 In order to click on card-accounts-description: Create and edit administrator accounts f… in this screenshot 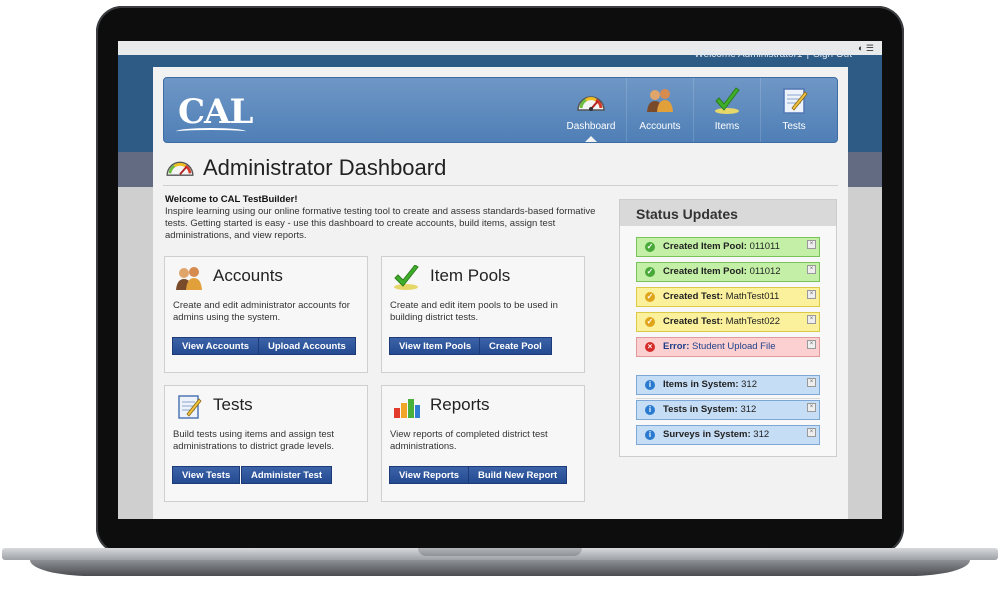, I will do `click(261, 311)`.